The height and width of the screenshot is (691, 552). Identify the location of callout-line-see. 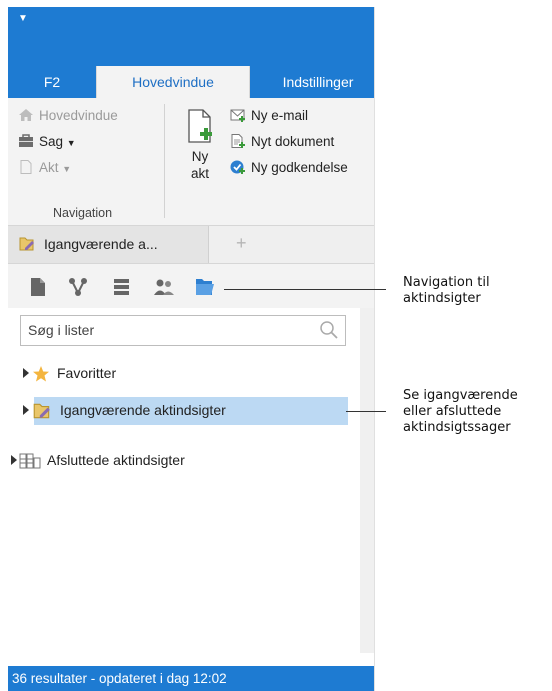
(366, 411).